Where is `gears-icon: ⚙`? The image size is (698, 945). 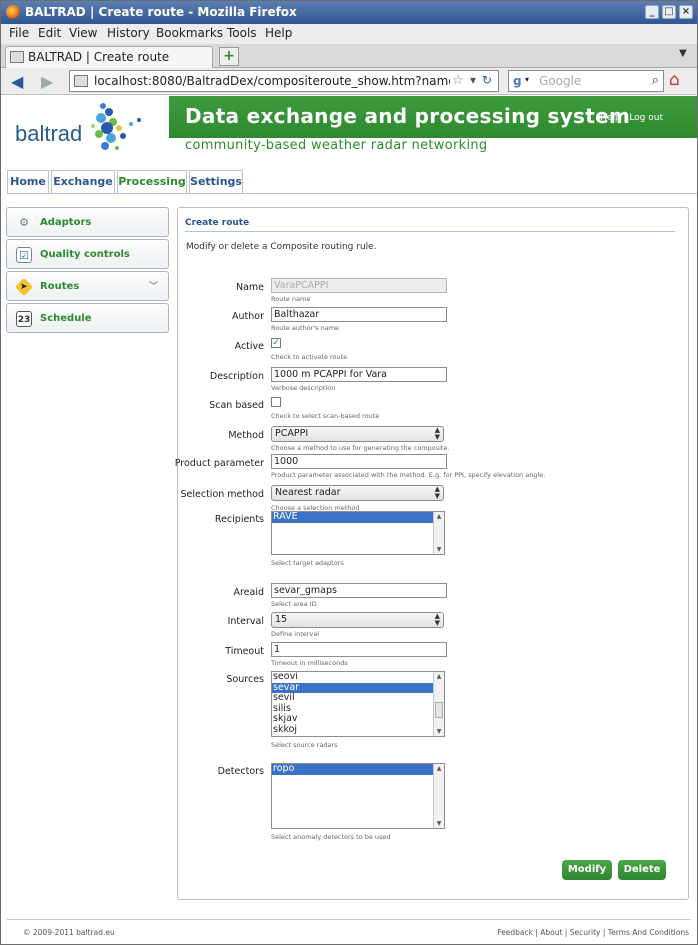 gears-icon: ⚙ is located at coordinates (24, 222).